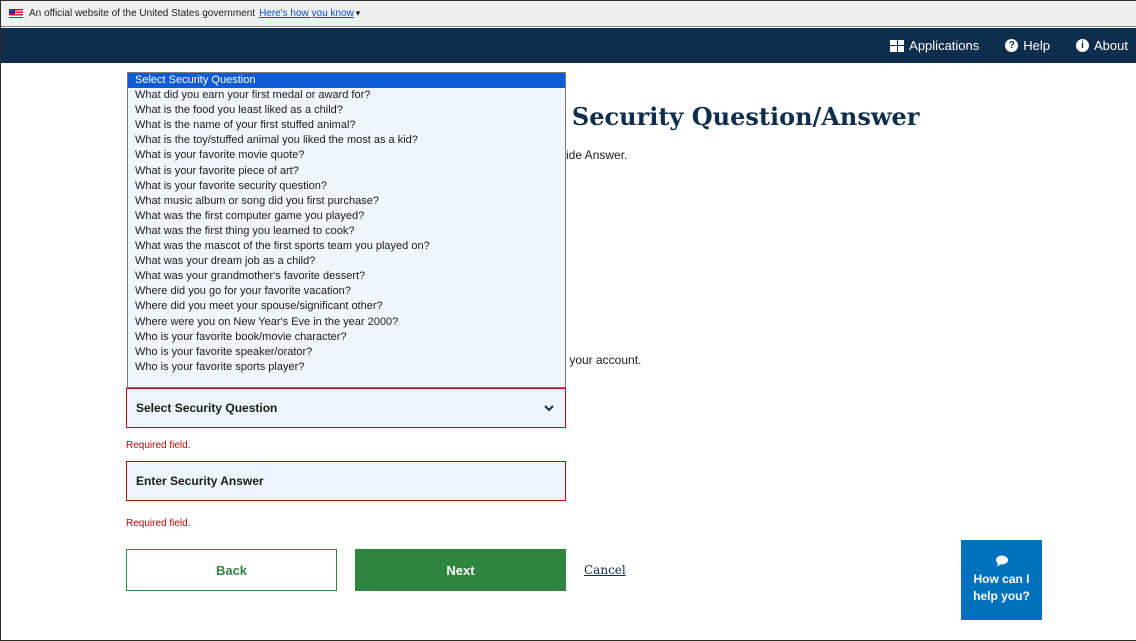 The height and width of the screenshot is (641, 1136). What do you see at coordinates (158, 445) in the screenshot?
I see `security-question-error: Required field.` at bounding box center [158, 445].